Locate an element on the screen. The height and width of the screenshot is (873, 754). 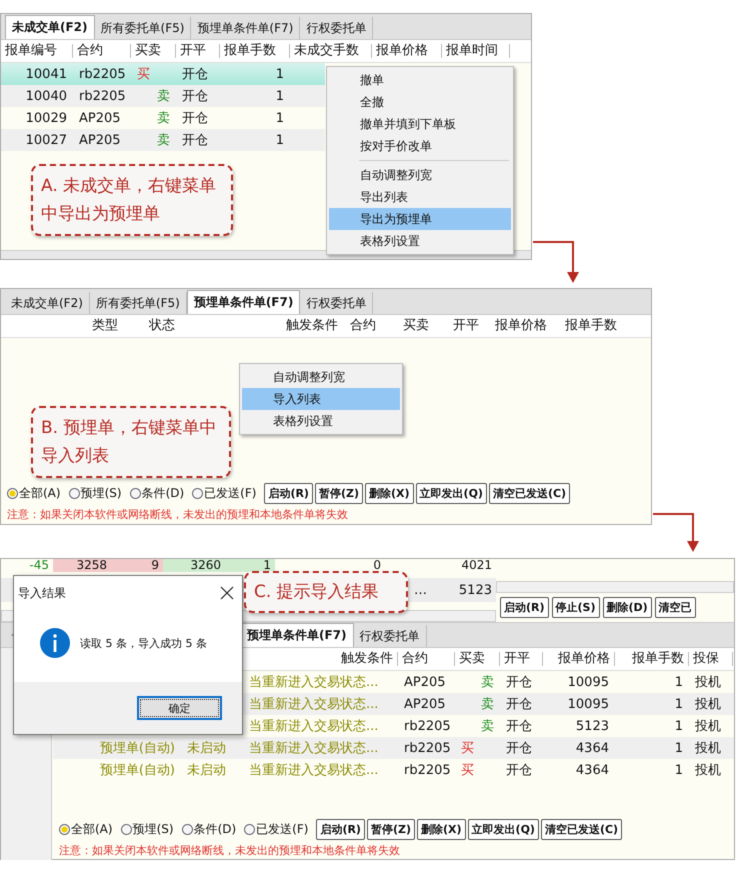
table-row: 10041 rb2205 买 开仓 1 is located at coordinates (163, 74).